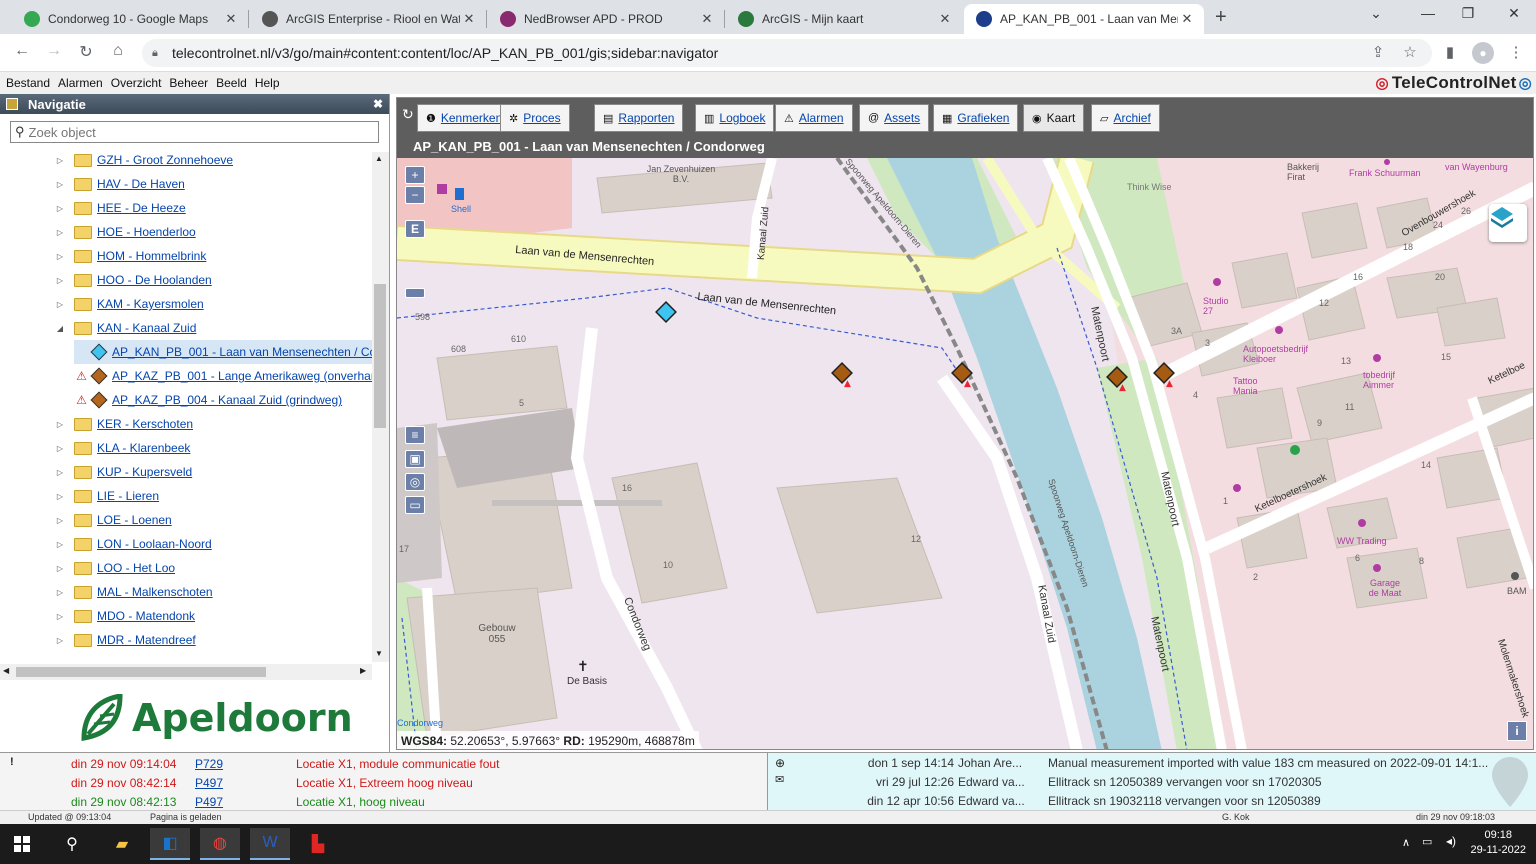 This screenshot has width=1536, height=864. What do you see at coordinates (1514, 13) in the screenshot?
I see `close-window-icon: ✕` at bounding box center [1514, 13].